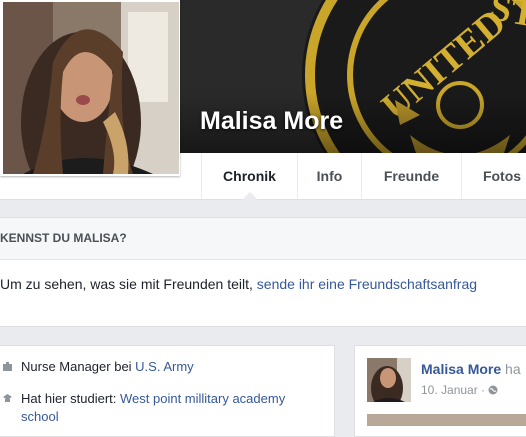  I want to click on post-avatar-image, so click(389, 380).